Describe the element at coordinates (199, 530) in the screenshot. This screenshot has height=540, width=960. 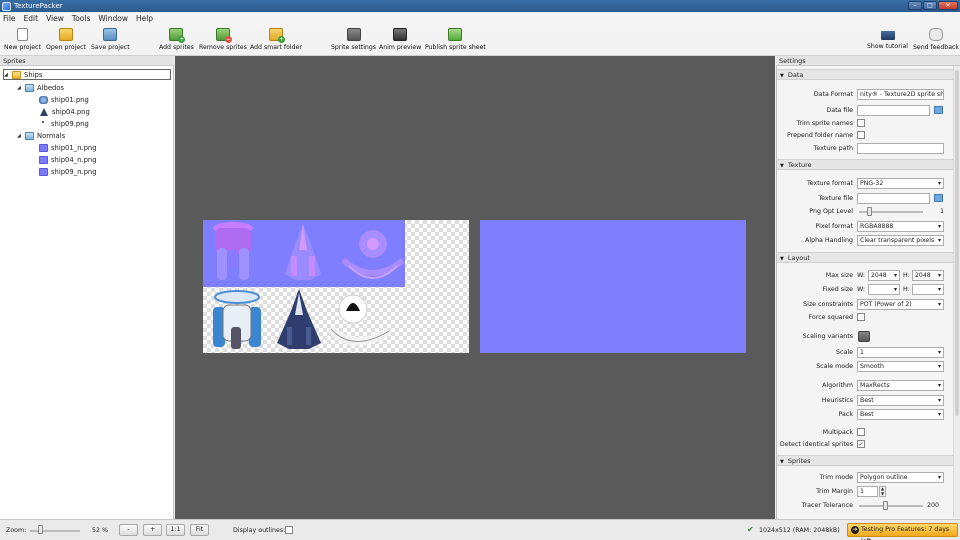
I see `zoom-fit-button: Fit` at that location.